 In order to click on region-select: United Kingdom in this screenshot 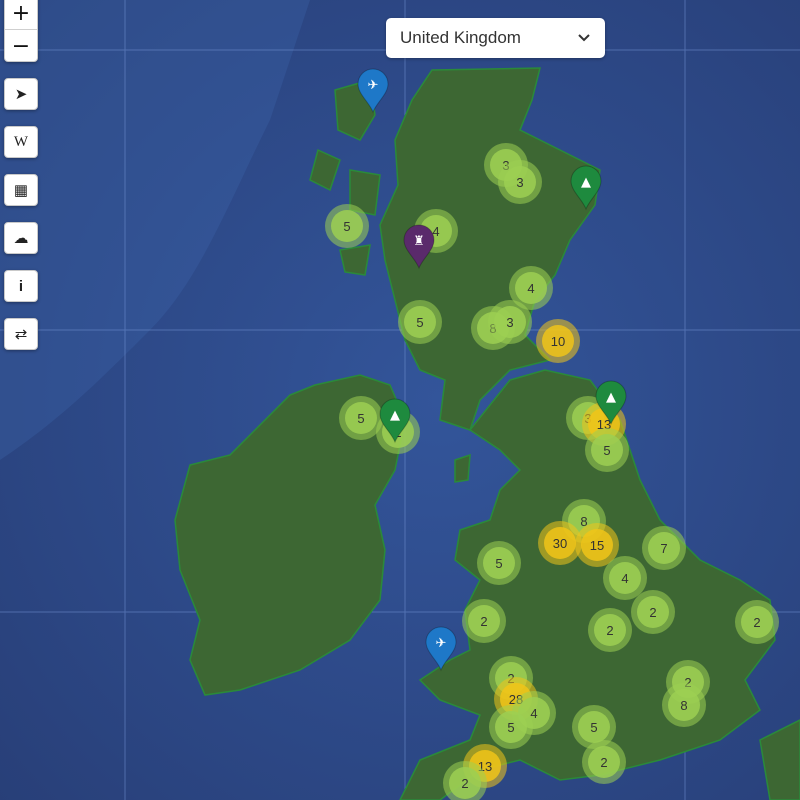, I will do `click(495, 38)`.